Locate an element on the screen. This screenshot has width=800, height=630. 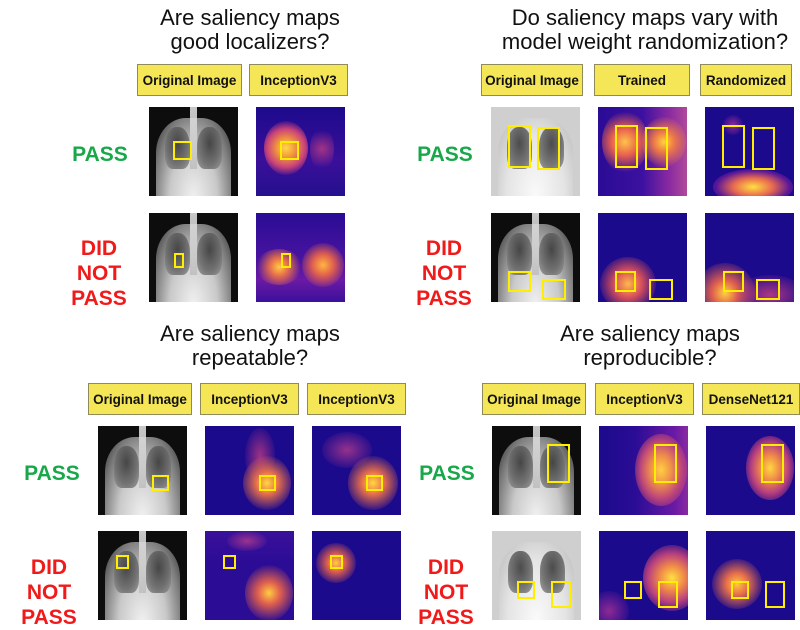
panel-title: Are saliency maps reproducible? is located at coordinates (650, 346).